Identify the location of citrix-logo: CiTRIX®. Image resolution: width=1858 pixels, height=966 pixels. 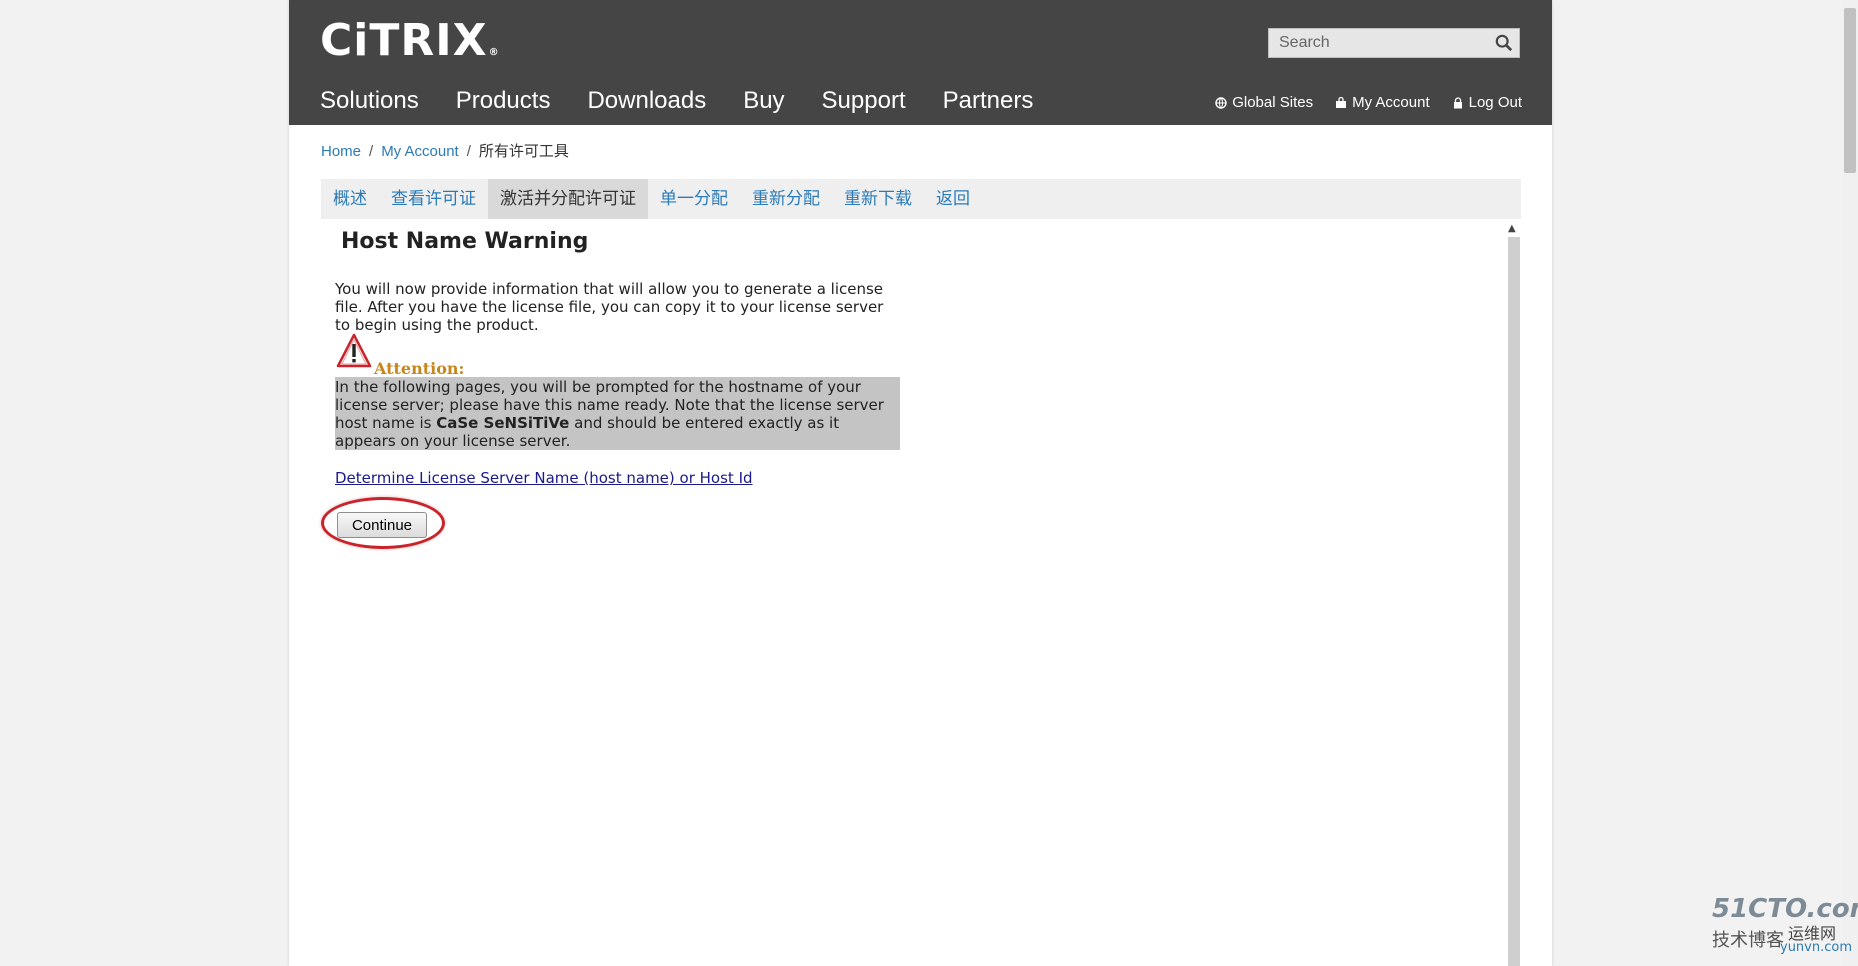
(410, 41).